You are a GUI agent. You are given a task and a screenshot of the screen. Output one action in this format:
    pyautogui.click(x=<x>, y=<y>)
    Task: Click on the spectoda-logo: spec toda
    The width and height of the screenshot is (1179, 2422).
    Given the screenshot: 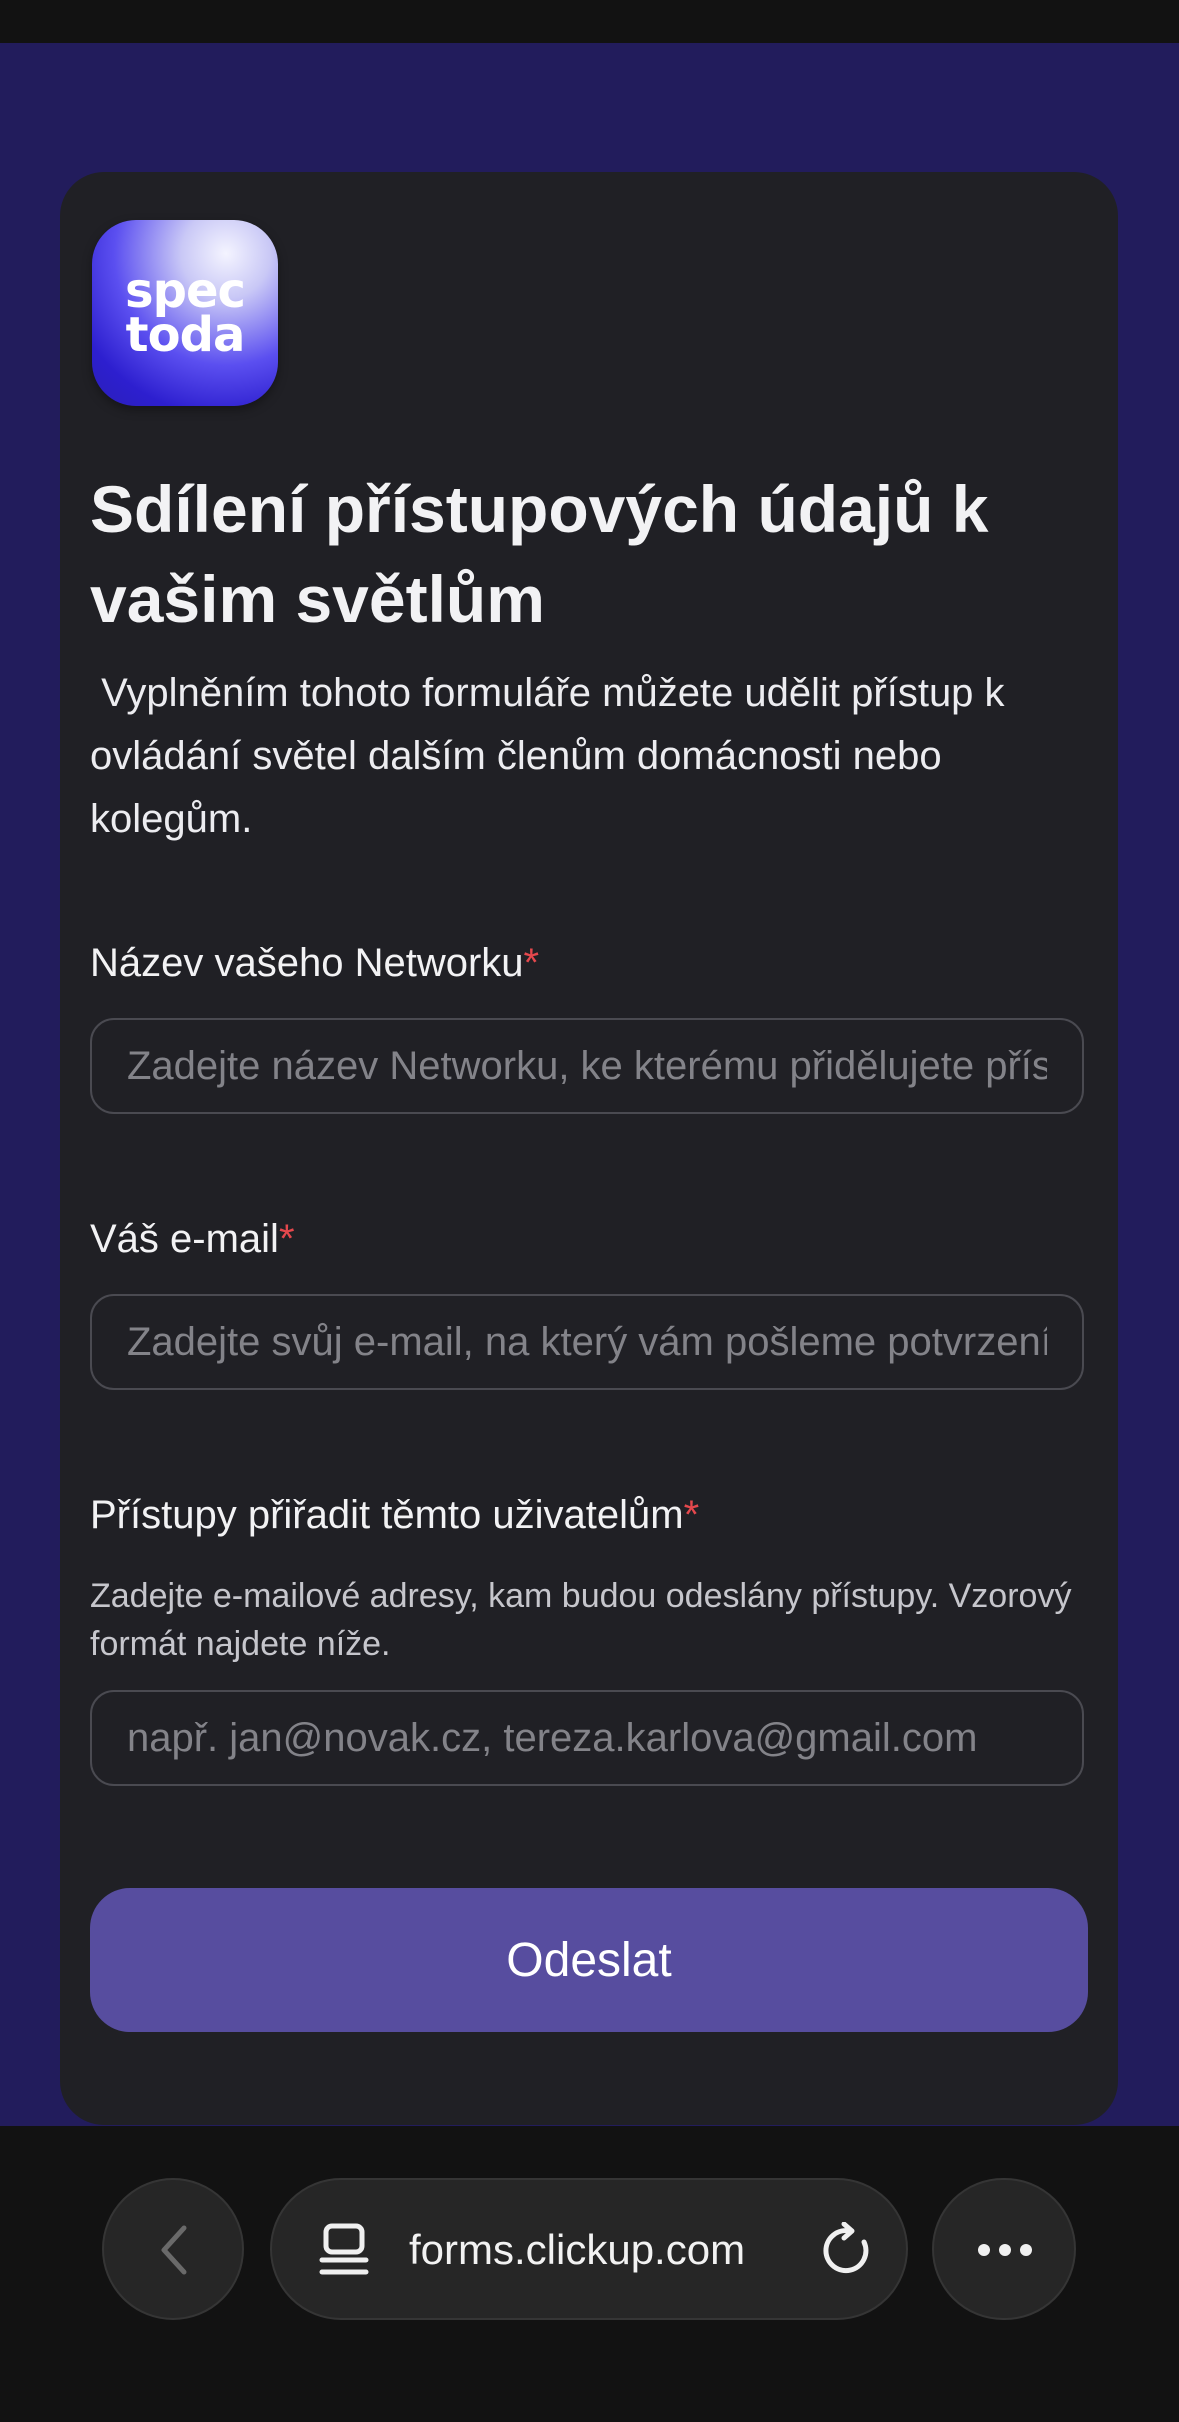 What is the action you would take?
    pyautogui.click(x=185, y=313)
    